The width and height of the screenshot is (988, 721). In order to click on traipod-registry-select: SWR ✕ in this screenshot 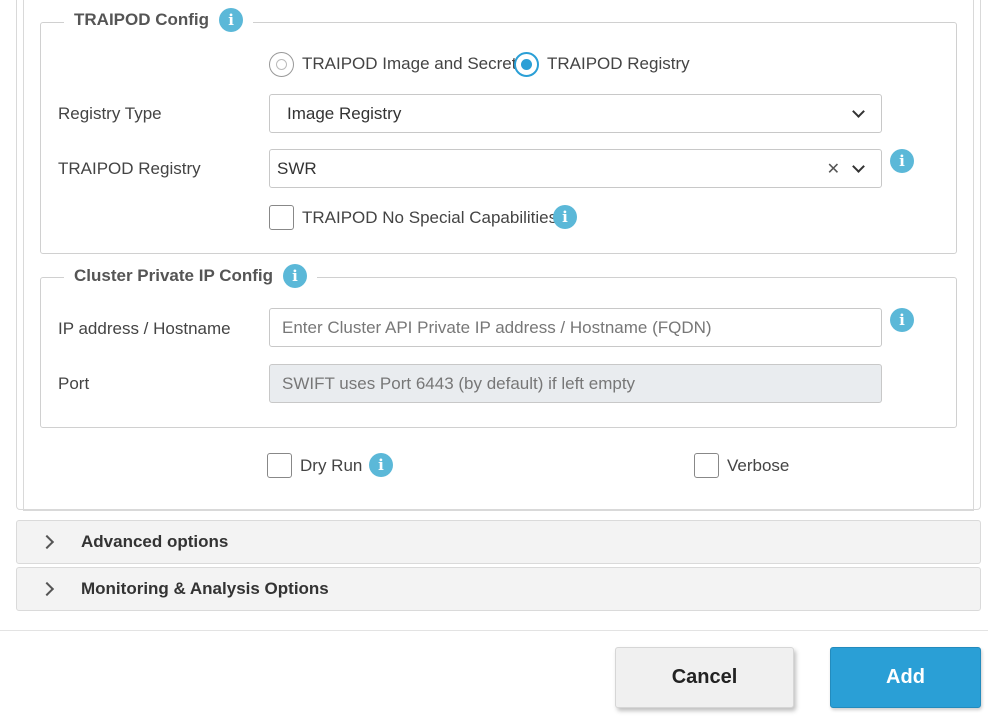, I will do `click(575, 168)`.